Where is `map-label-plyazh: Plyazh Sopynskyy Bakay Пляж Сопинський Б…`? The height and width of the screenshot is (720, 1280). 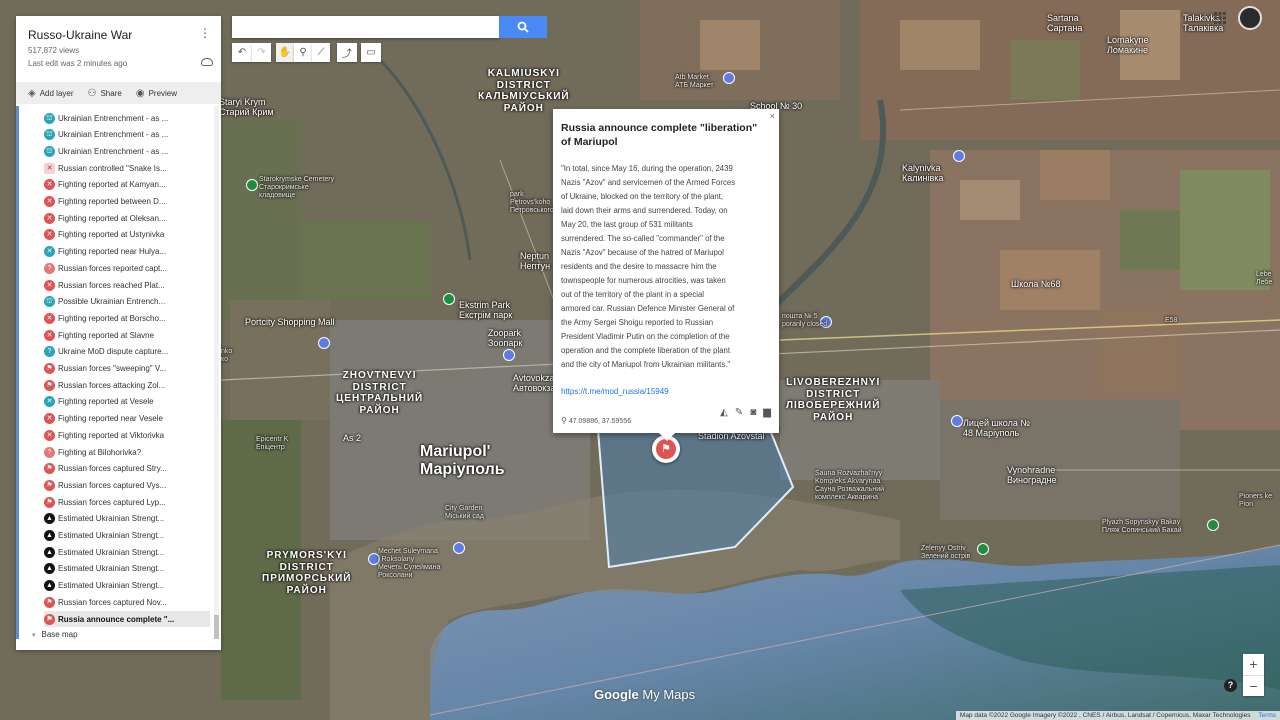
map-label-plyazh: Plyazh Sopynskyy Bakay Пляж Сопинський Б… is located at coordinates (1142, 527).